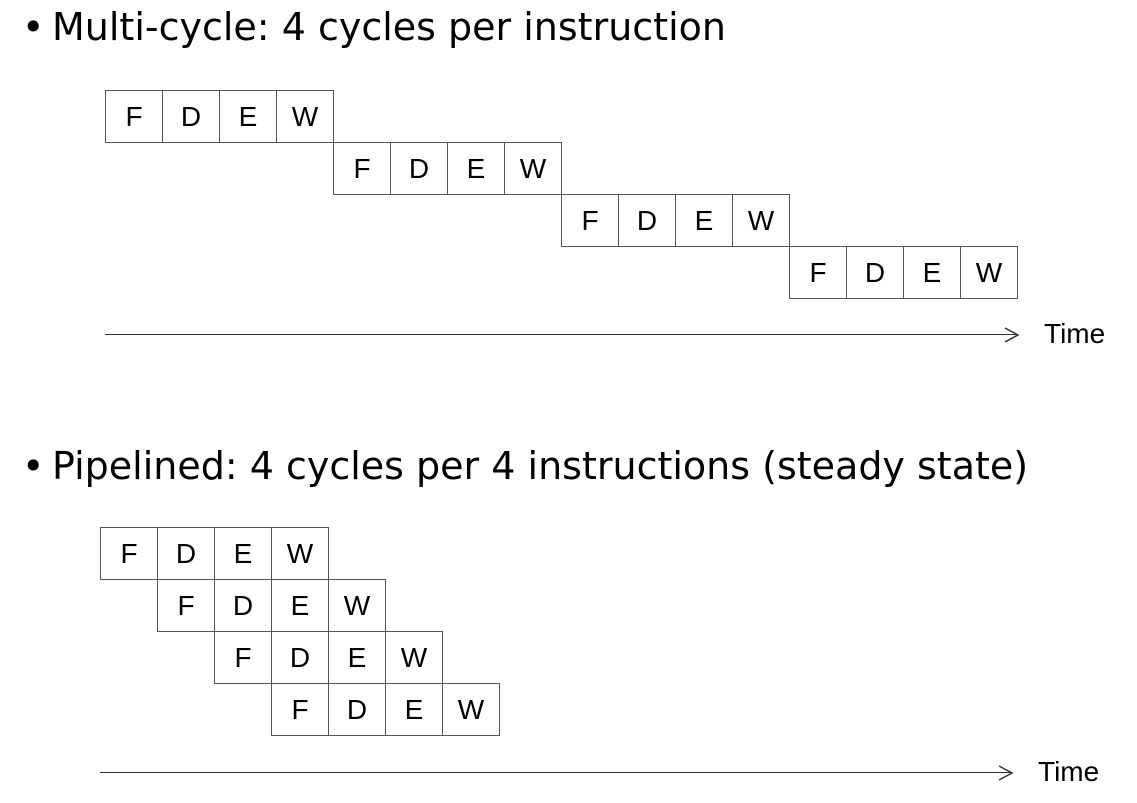  What do you see at coordinates (374, 27) in the screenshot?
I see `multi-cycle-heading: • Multi-cycle: 4 cycles per instruction` at bounding box center [374, 27].